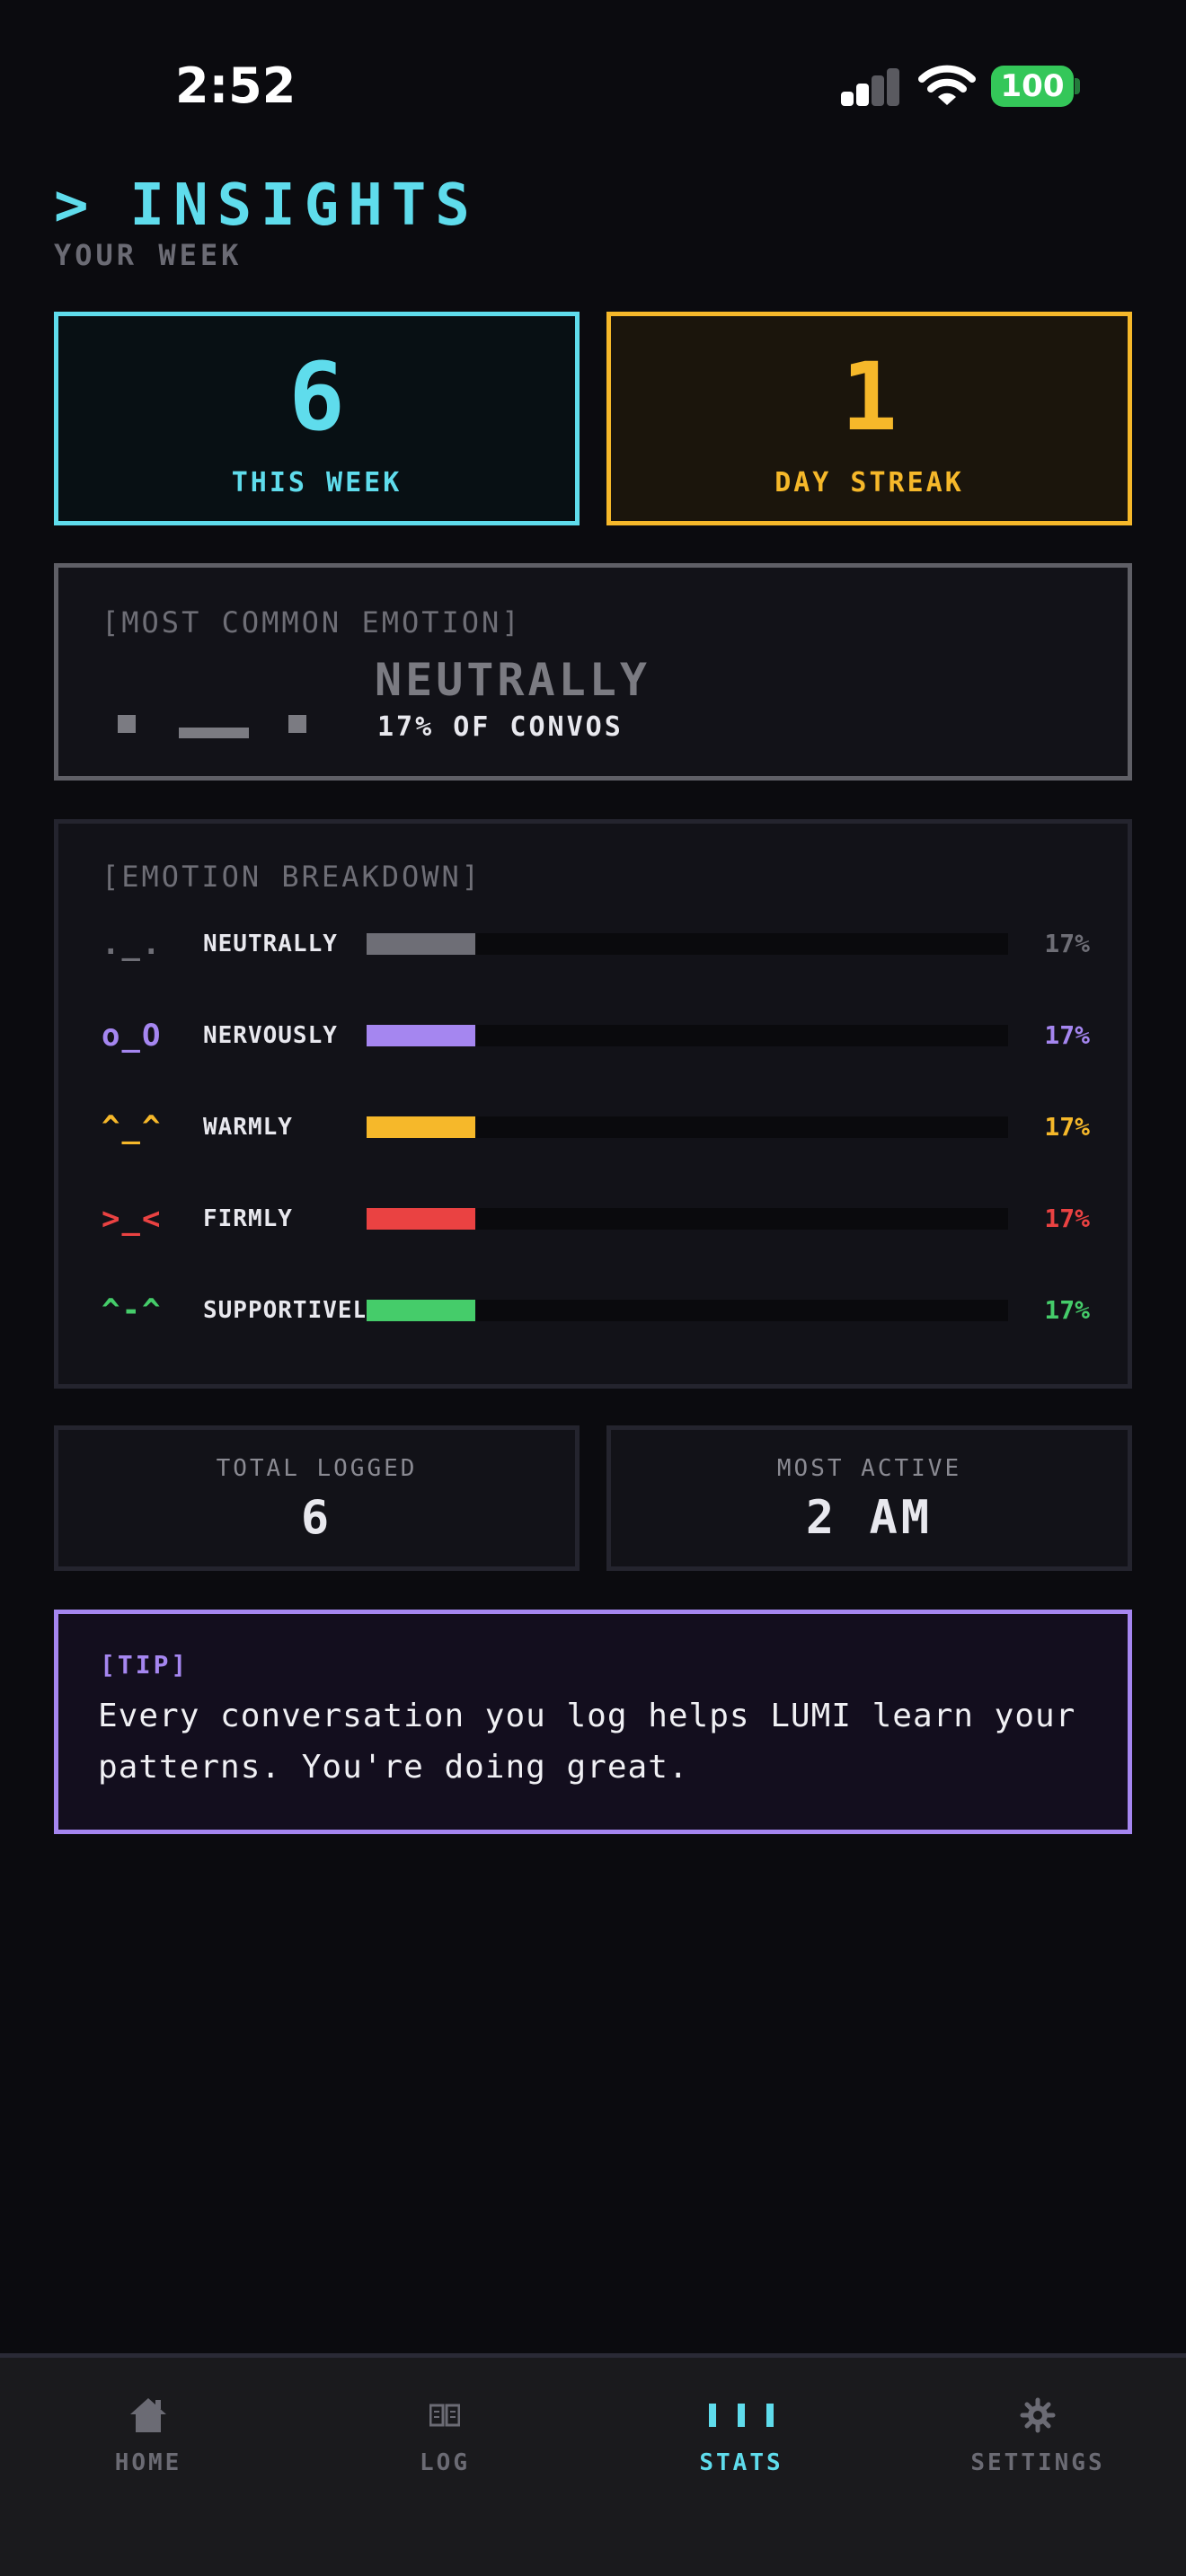  What do you see at coordinates (869, 1518) in the screenshot?
I see `most-active-value: 2 AM` at bounding box center [869, 1518].